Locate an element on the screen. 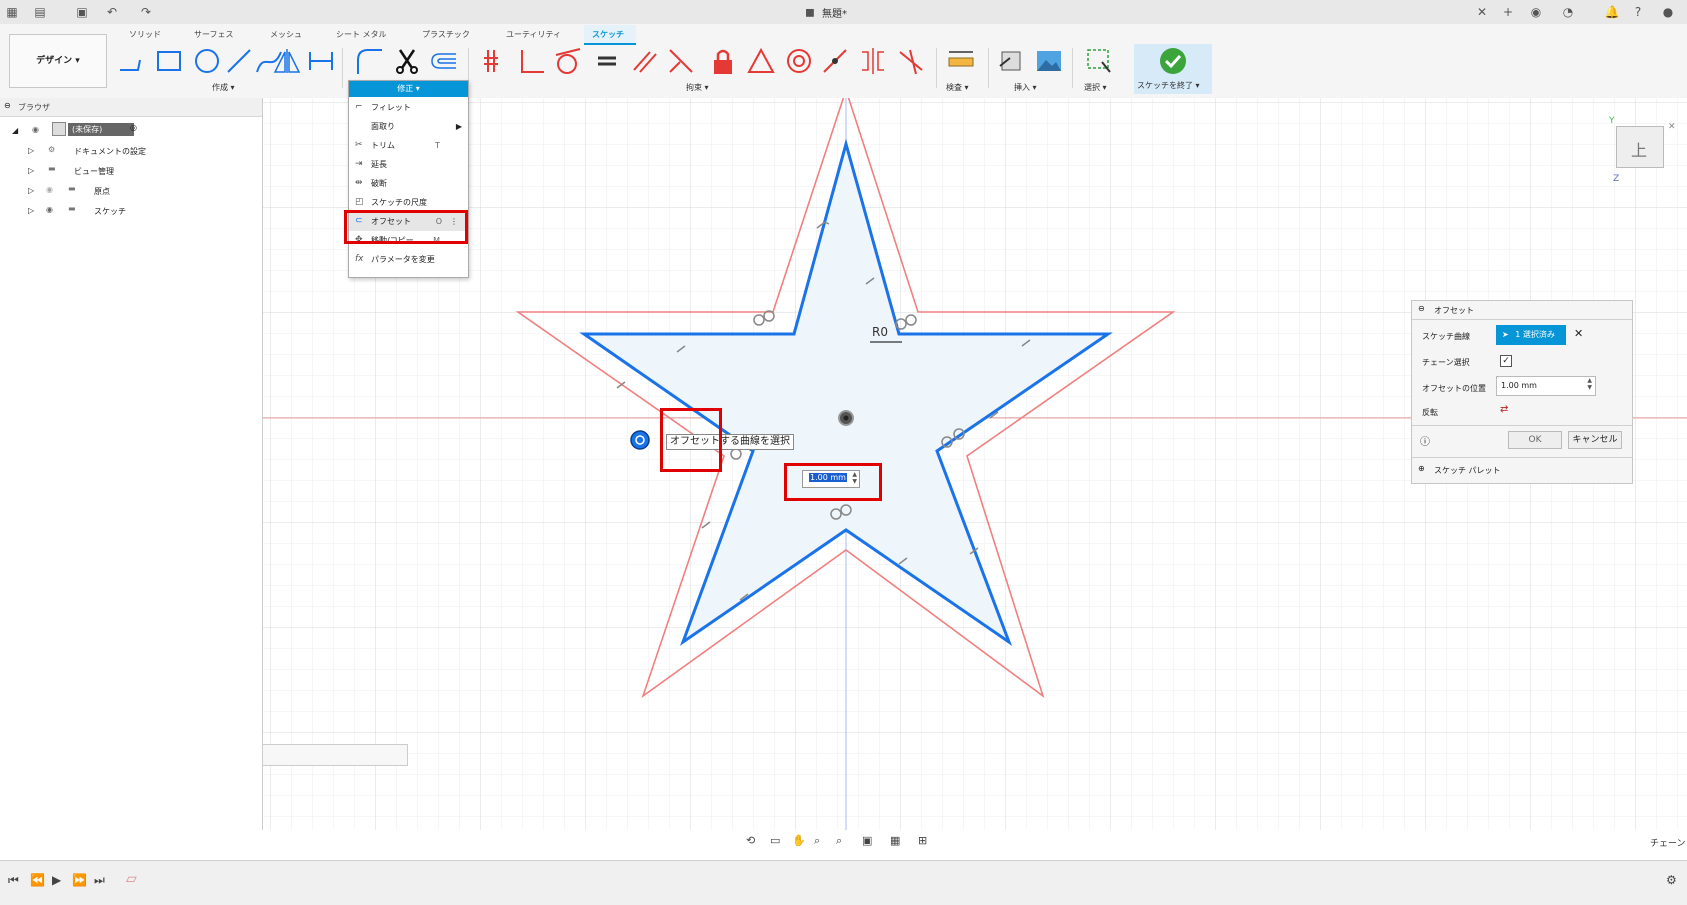 The width and height of the screenshot is (1687, 905). pan-hand-icon: ✋ is located at coordinates (799, 840).